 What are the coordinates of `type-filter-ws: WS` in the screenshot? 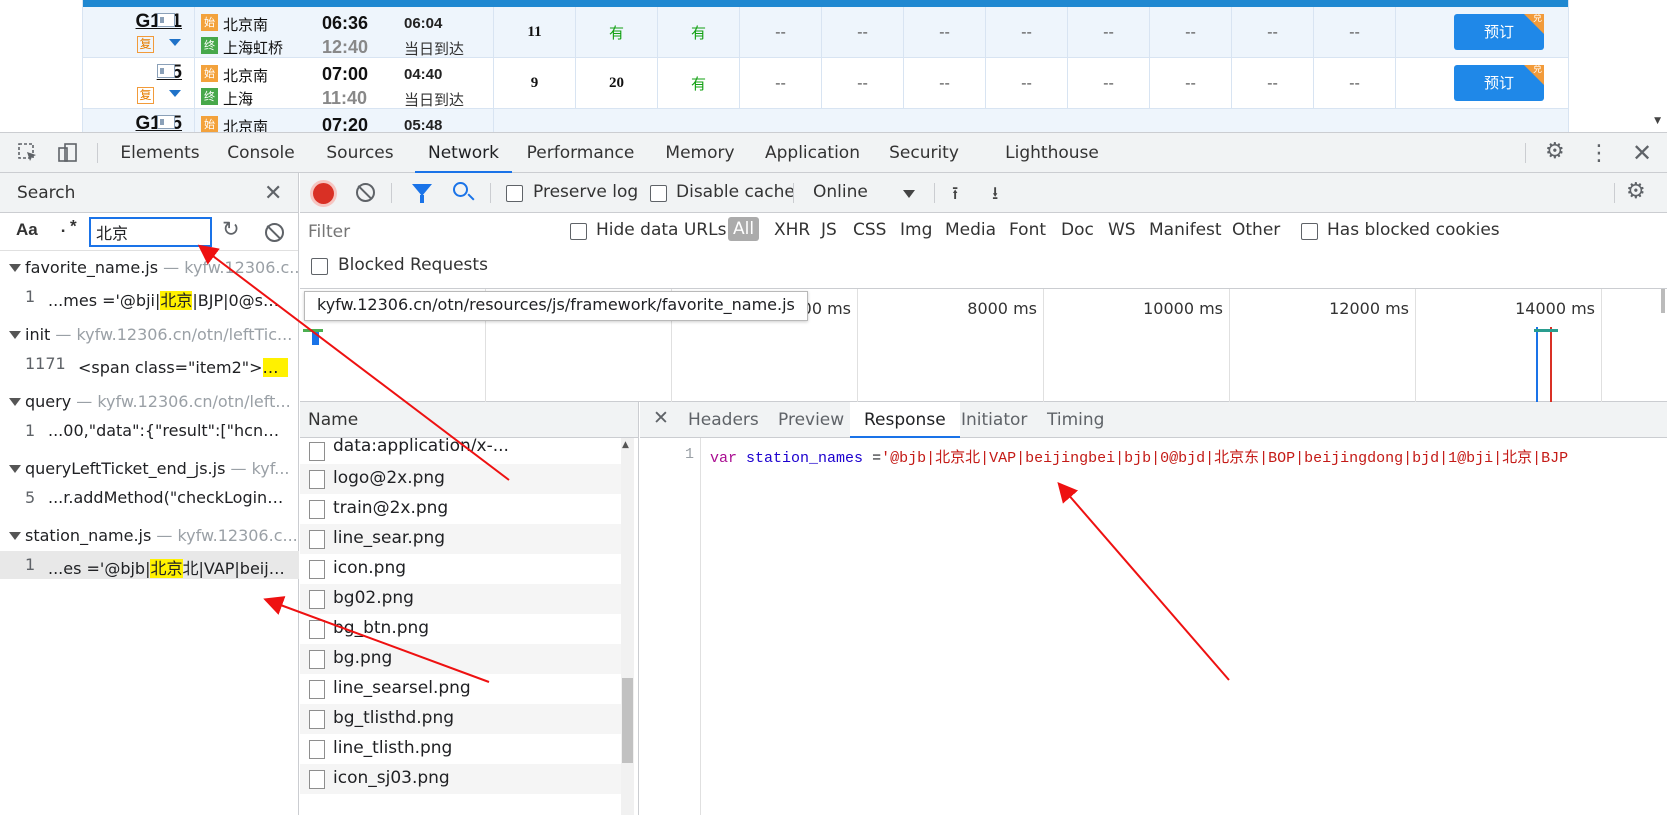 It's located at (1122, 230).